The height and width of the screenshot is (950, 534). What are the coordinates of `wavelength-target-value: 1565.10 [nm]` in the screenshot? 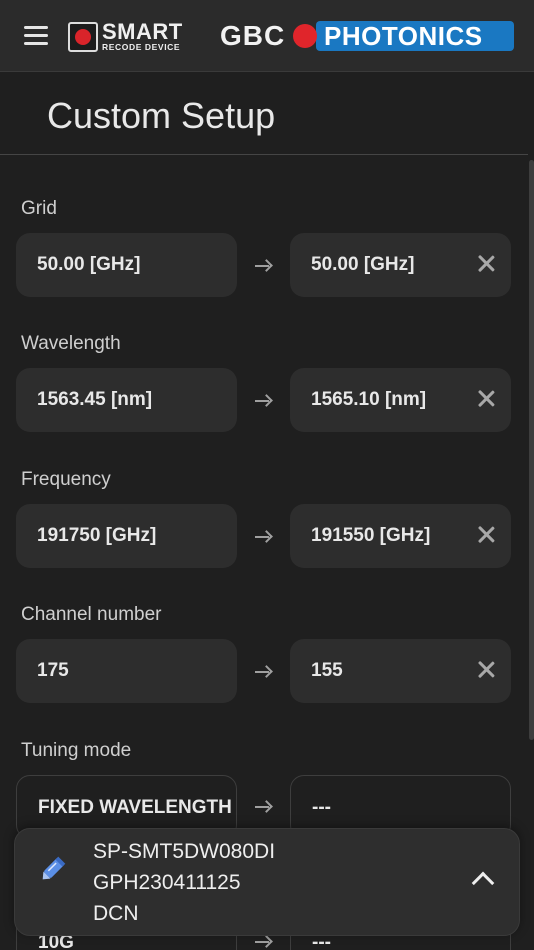 It's located at (369, 399).